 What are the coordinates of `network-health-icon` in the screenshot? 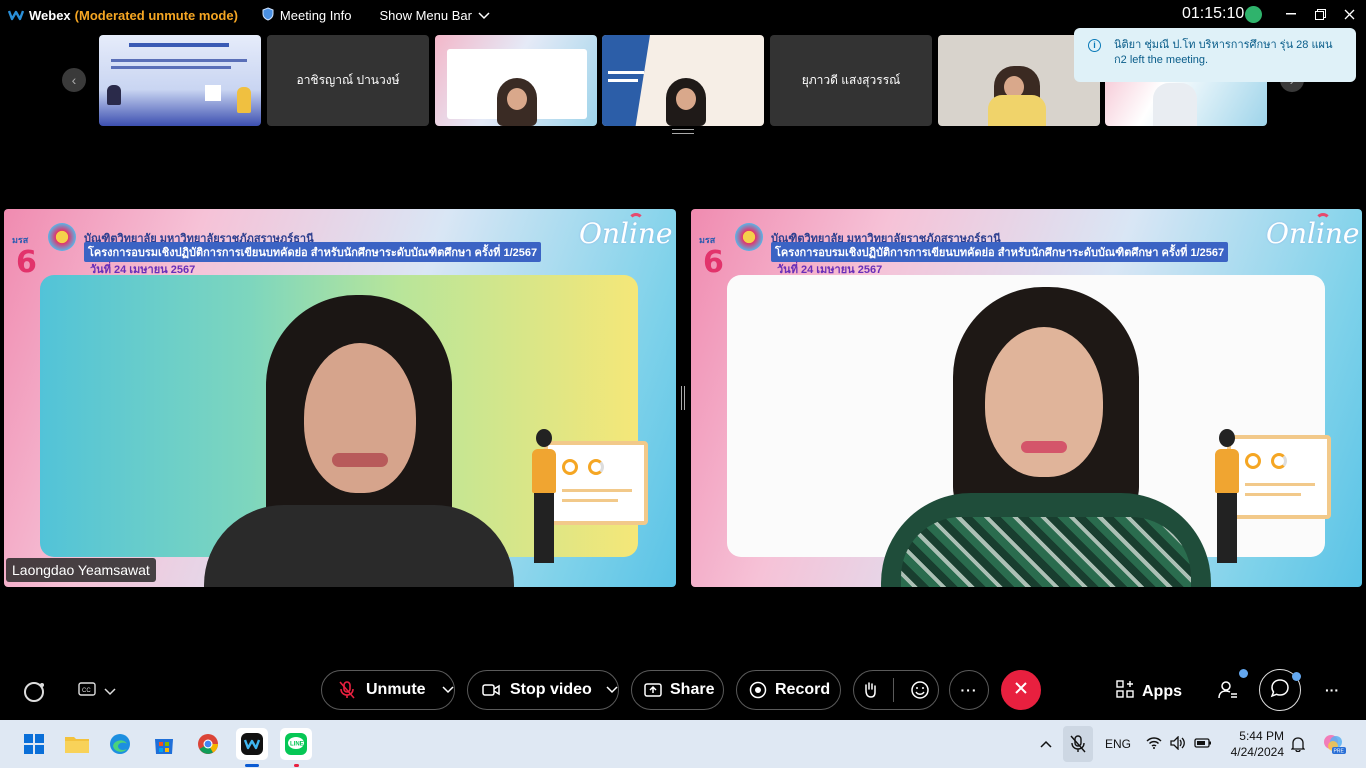 It's located at (1253, 14).